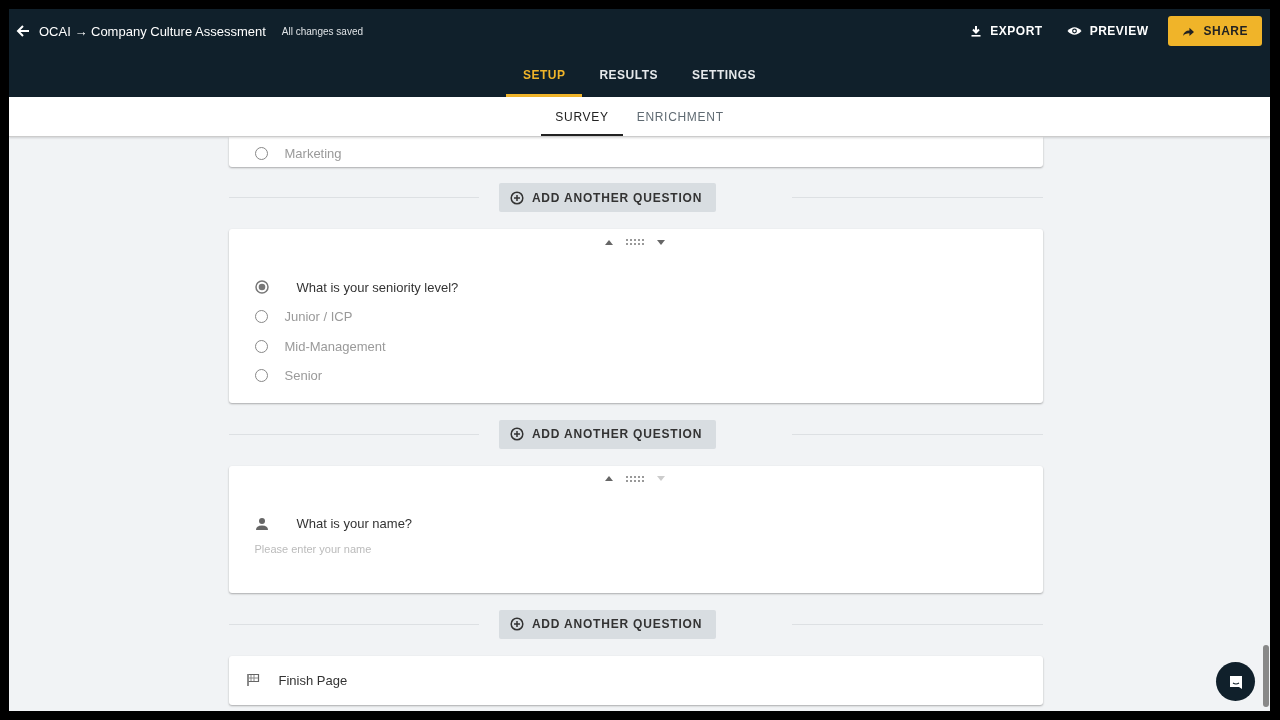 This screenshot has height=720, width=1280. I want to click on tab: SETTINGS, so click(724, 75).